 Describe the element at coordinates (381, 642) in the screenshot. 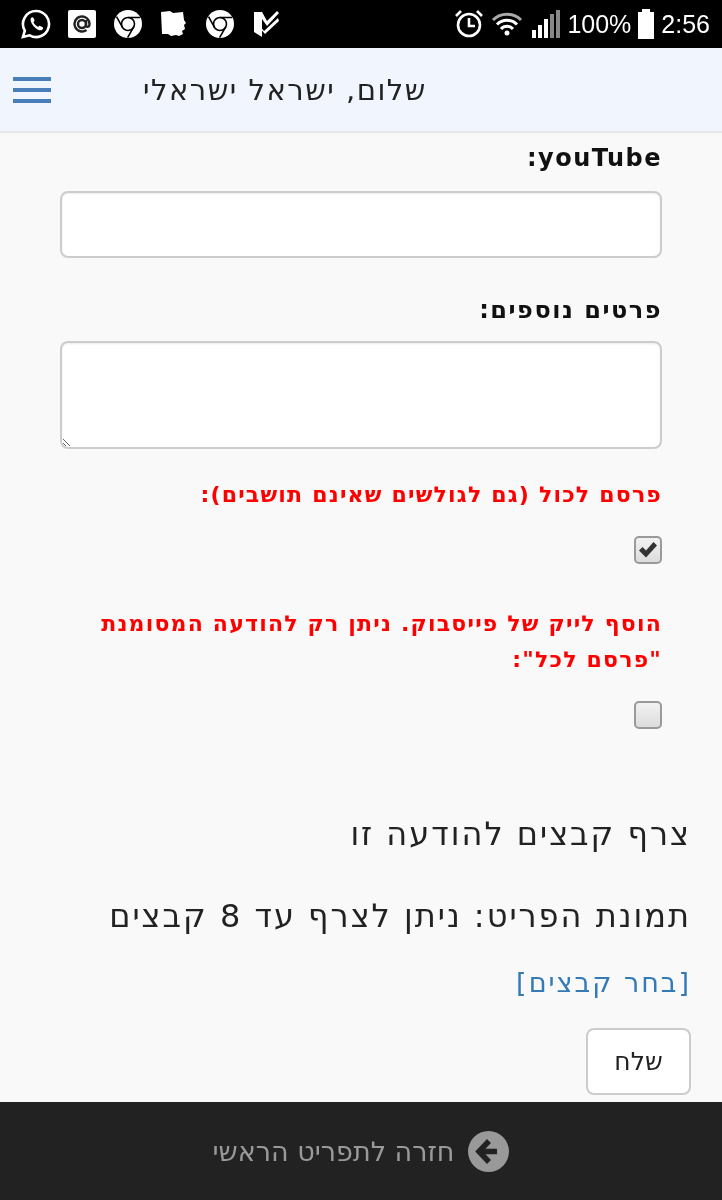

I see `option-label: הוסף לייק של פייסבוק. ניתן רק להודעה המסומנת "פרסם לכל":` at that location.